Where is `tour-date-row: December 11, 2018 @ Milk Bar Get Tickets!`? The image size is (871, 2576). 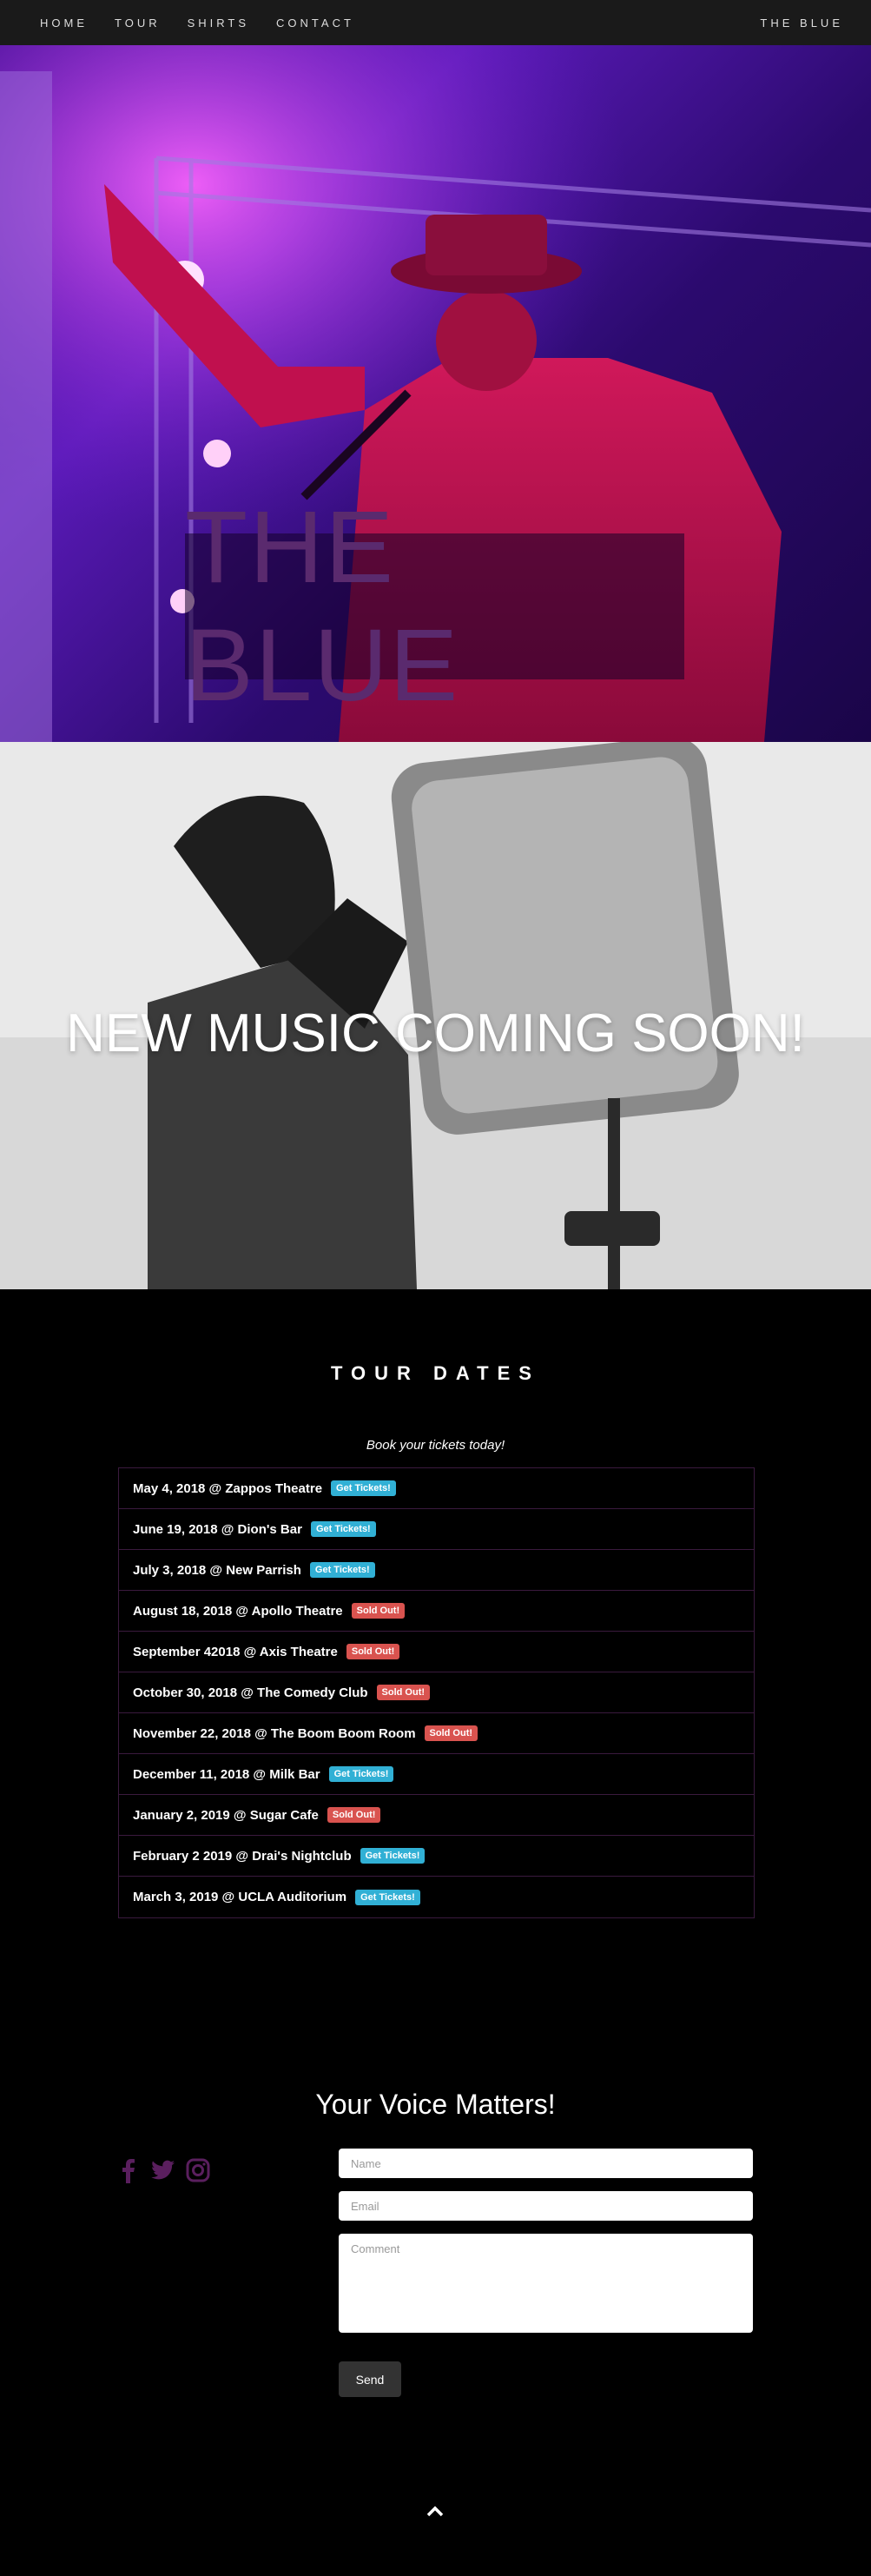
tour-date-row: December 11, 2018 @ Milk Bar Get Tickets! is located at coordinates (436, 1774).